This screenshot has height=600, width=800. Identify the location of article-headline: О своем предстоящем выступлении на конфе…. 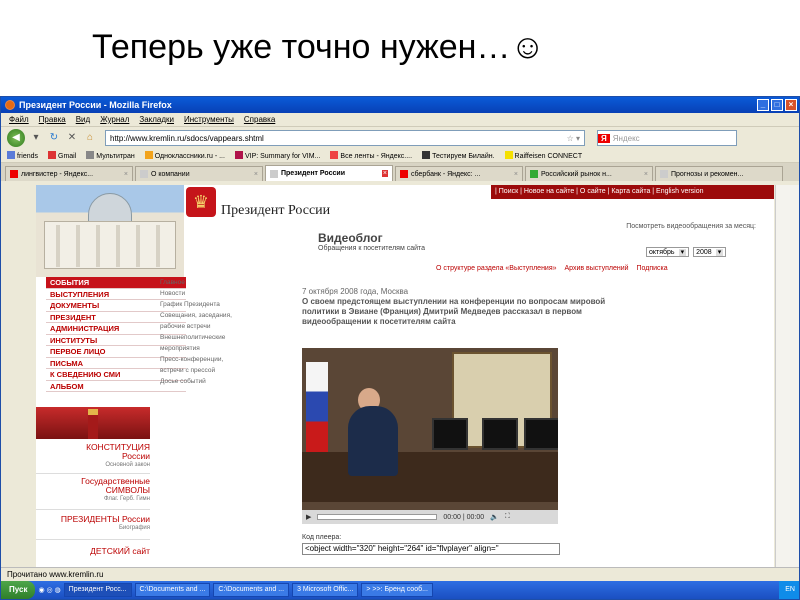
(467, 312).